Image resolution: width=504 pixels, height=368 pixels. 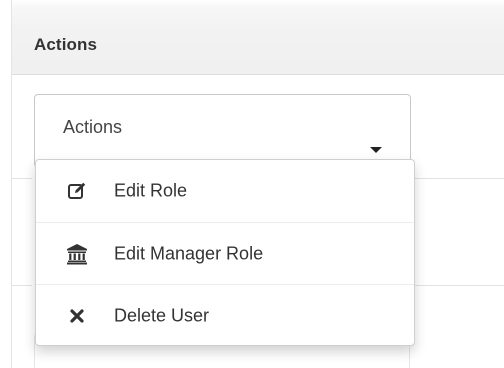 What do you see at coordinates (162, 315) in the screenshot?
I see `menu-item-label: Delete User` at bounding box center [162, 315].